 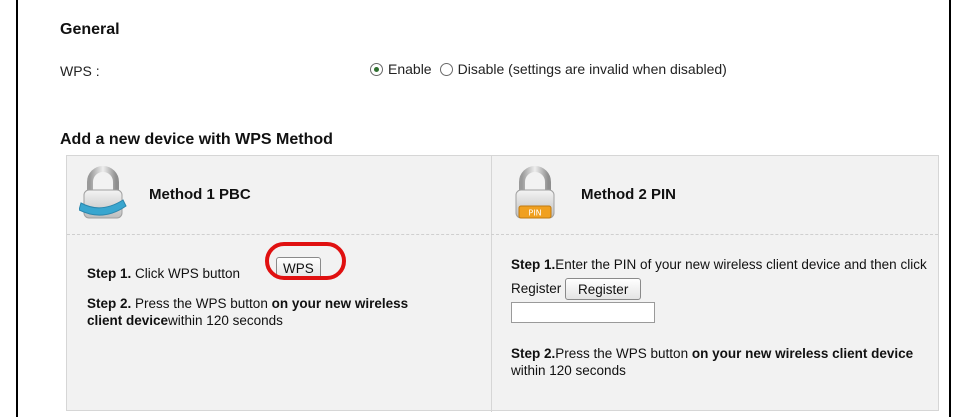 What do you see at coordinates (102, 194) in the screenshot?
I see `lock-pbc-icon` at bounding box center [102, 194].